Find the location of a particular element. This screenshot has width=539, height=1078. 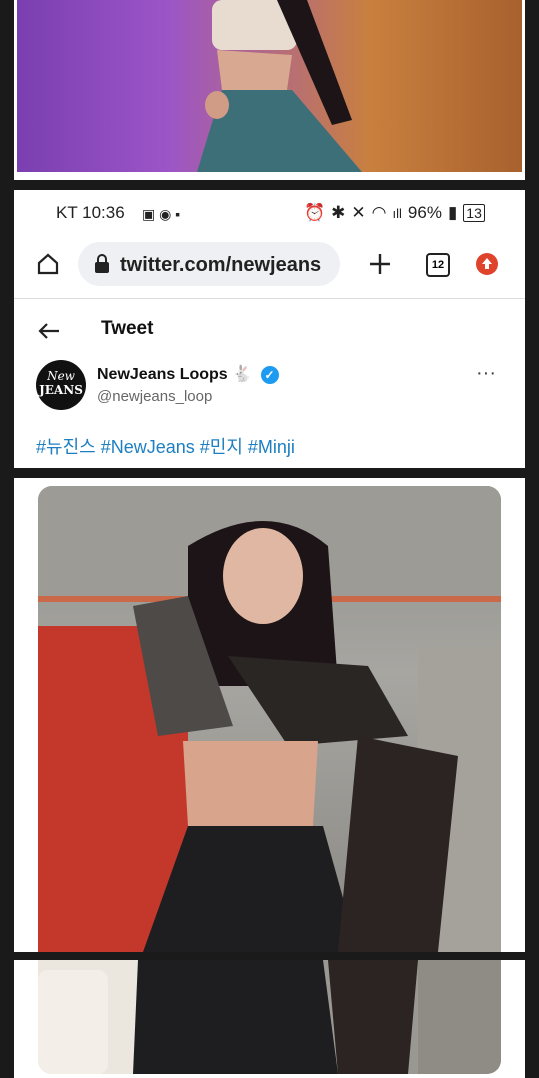

tab-switcher-button: 12 is located at coordinates (438, 265).